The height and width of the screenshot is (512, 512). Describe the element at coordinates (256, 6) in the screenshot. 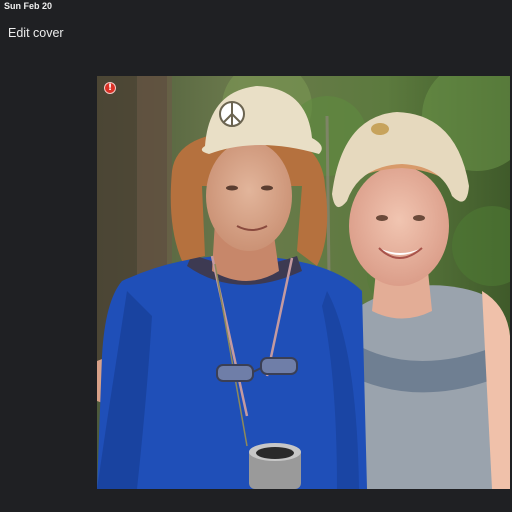

I see `status-bar: Sun Feb 20` at that location.